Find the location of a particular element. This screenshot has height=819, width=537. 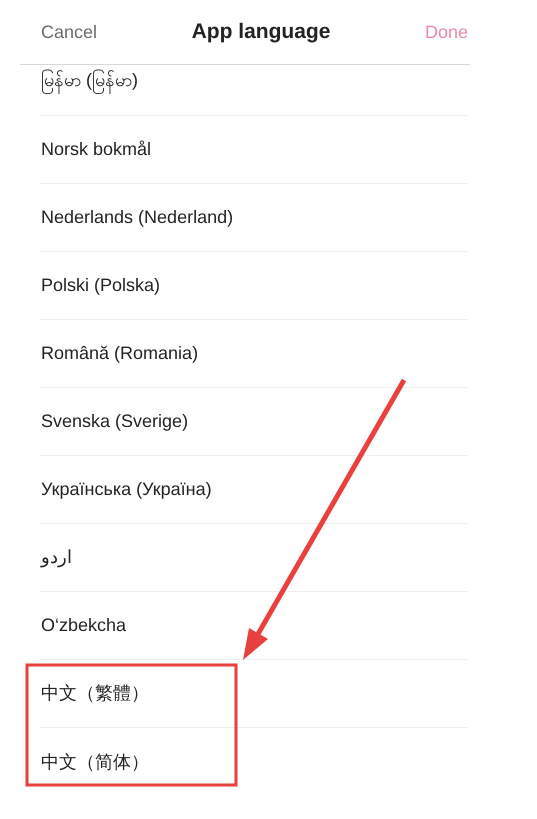

language-option: Română (Romania) is located at coordinates (119, 353).